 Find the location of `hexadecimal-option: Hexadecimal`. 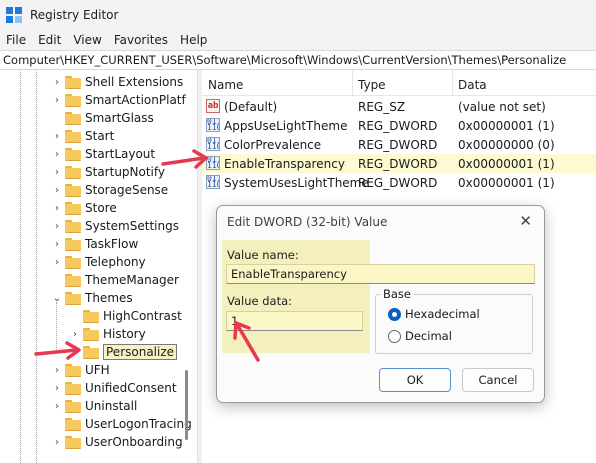

hexadecimal-option: Hexadecimal is located at coordinates (434, 314).